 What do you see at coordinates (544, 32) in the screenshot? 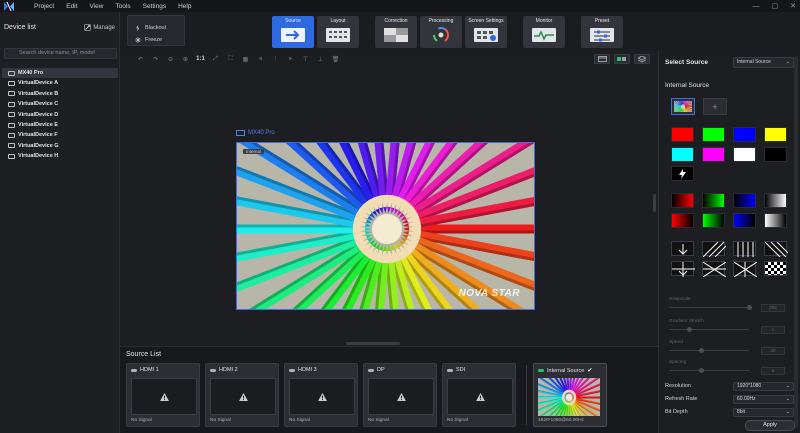
I see `tab-monitor: Monitor` at bounding box center [544, 32].